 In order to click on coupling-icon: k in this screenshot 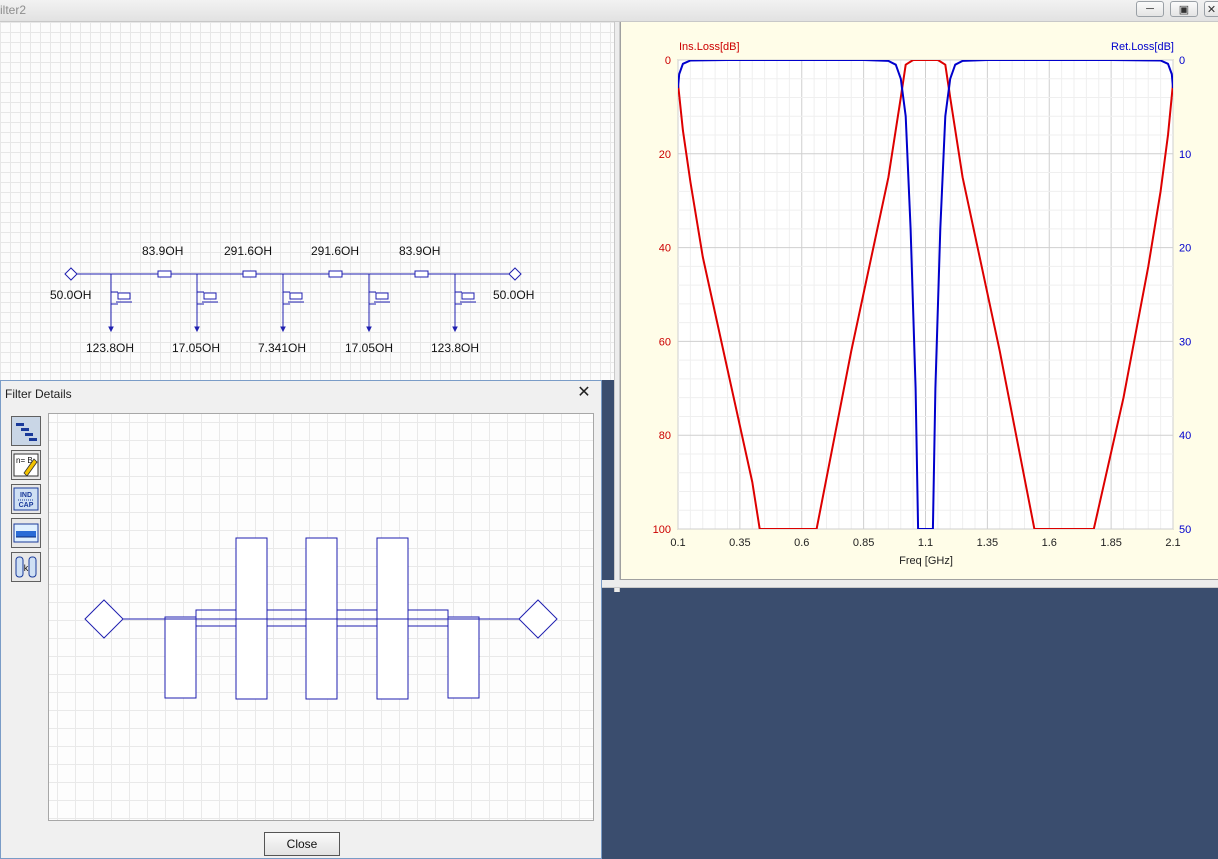, I will do `click(26, 567)`.